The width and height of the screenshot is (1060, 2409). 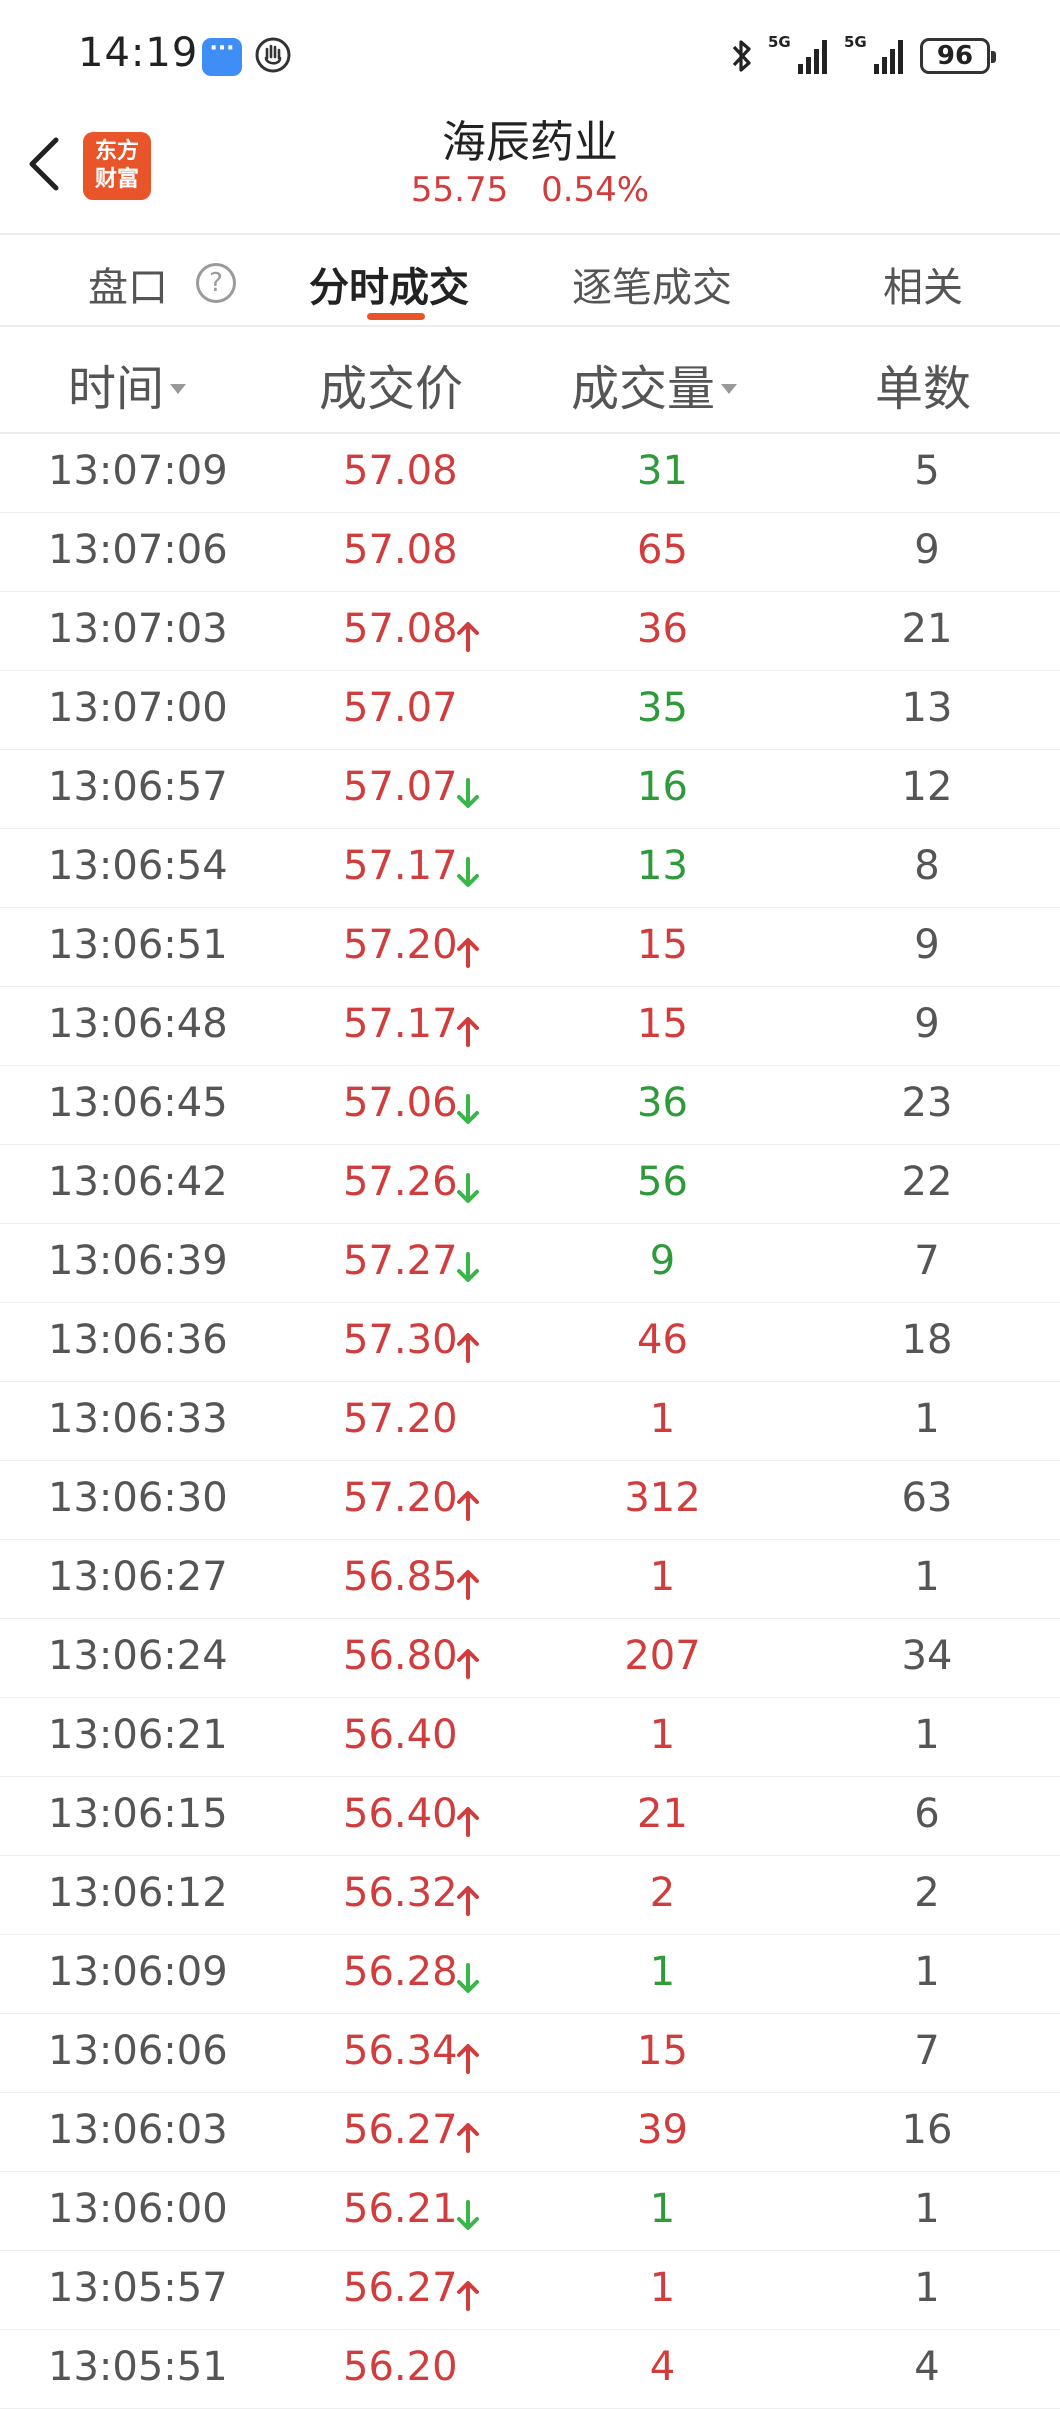 What do you see at coordinates (530, 1342) in the screenshot?
I see `table-row: 13:06:36 57.30 46 18` at bounding box center [530, 1342].